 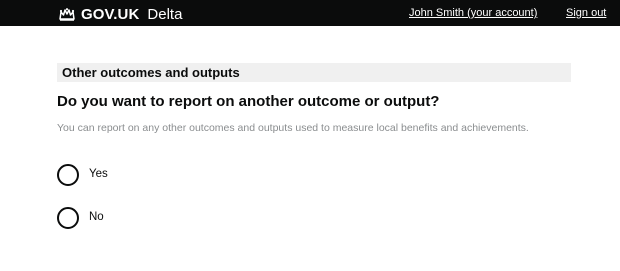 I want to click on radio-option-no: No, so click(x=80, y=218).